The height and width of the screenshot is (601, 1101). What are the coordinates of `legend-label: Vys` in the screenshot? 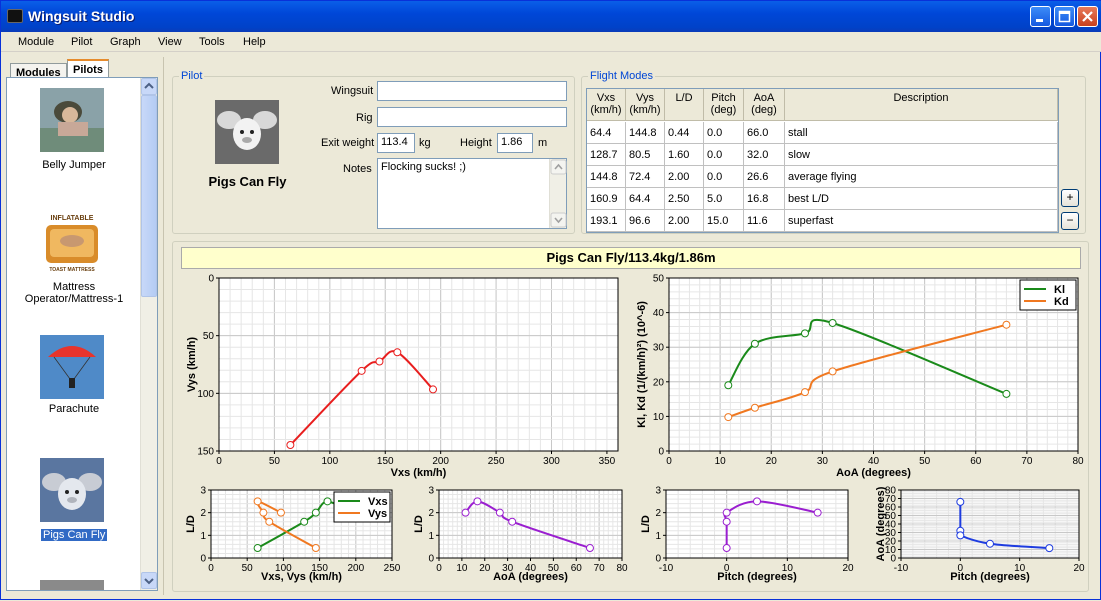 It's located at (377, 514).